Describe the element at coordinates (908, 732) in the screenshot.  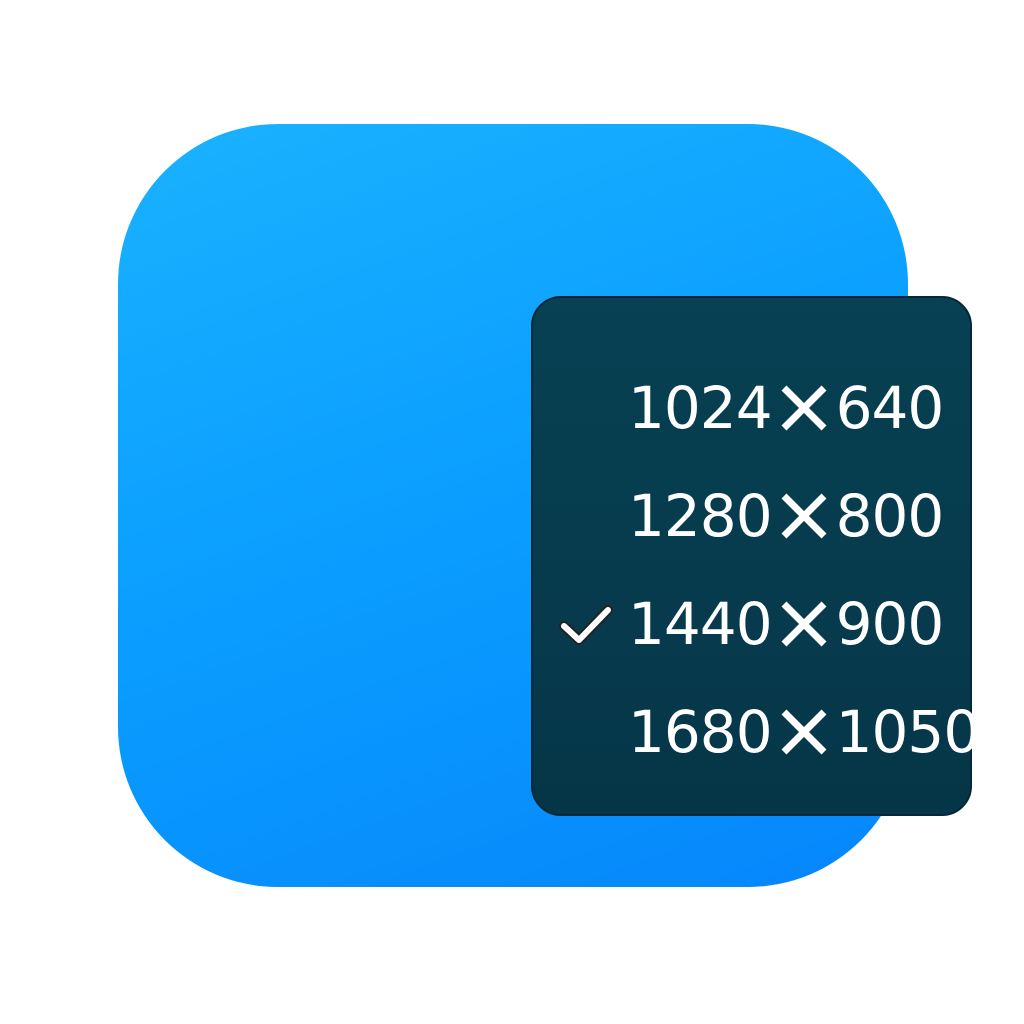
I see `height-value: 1050` at that location.